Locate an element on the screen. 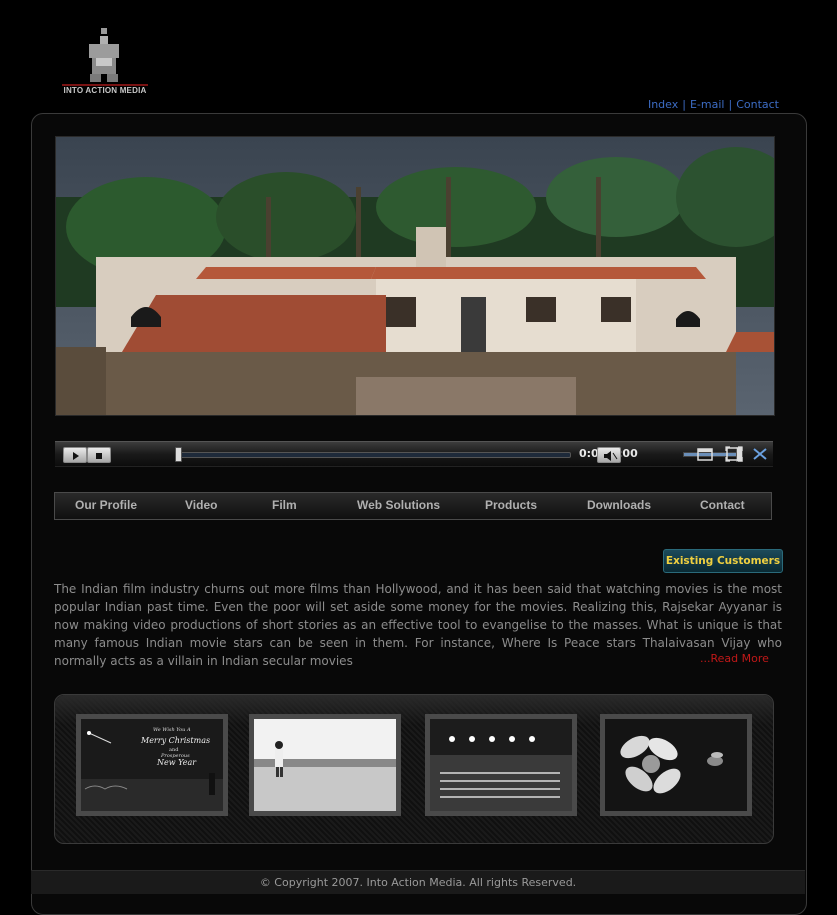  card-line-2: Merry Christmas is located at coordinates (175, 740).